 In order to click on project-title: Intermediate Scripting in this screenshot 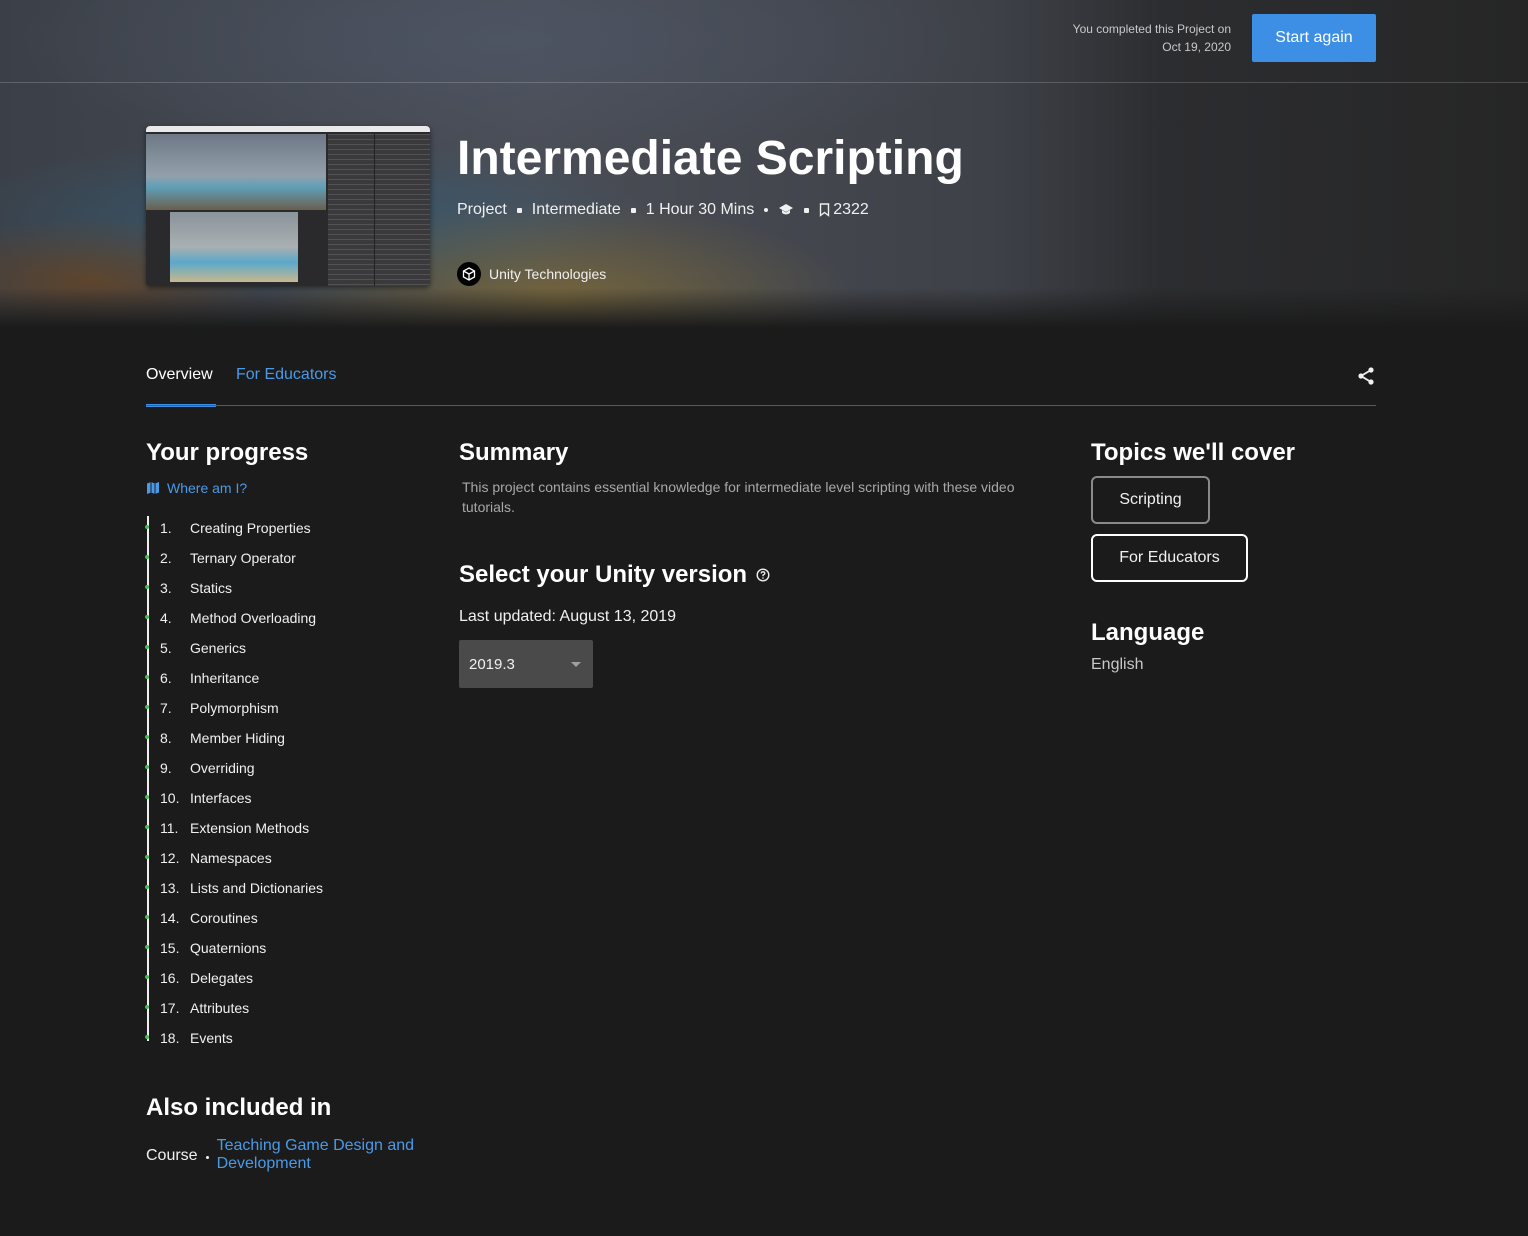, I will do `click(710, 158)`.